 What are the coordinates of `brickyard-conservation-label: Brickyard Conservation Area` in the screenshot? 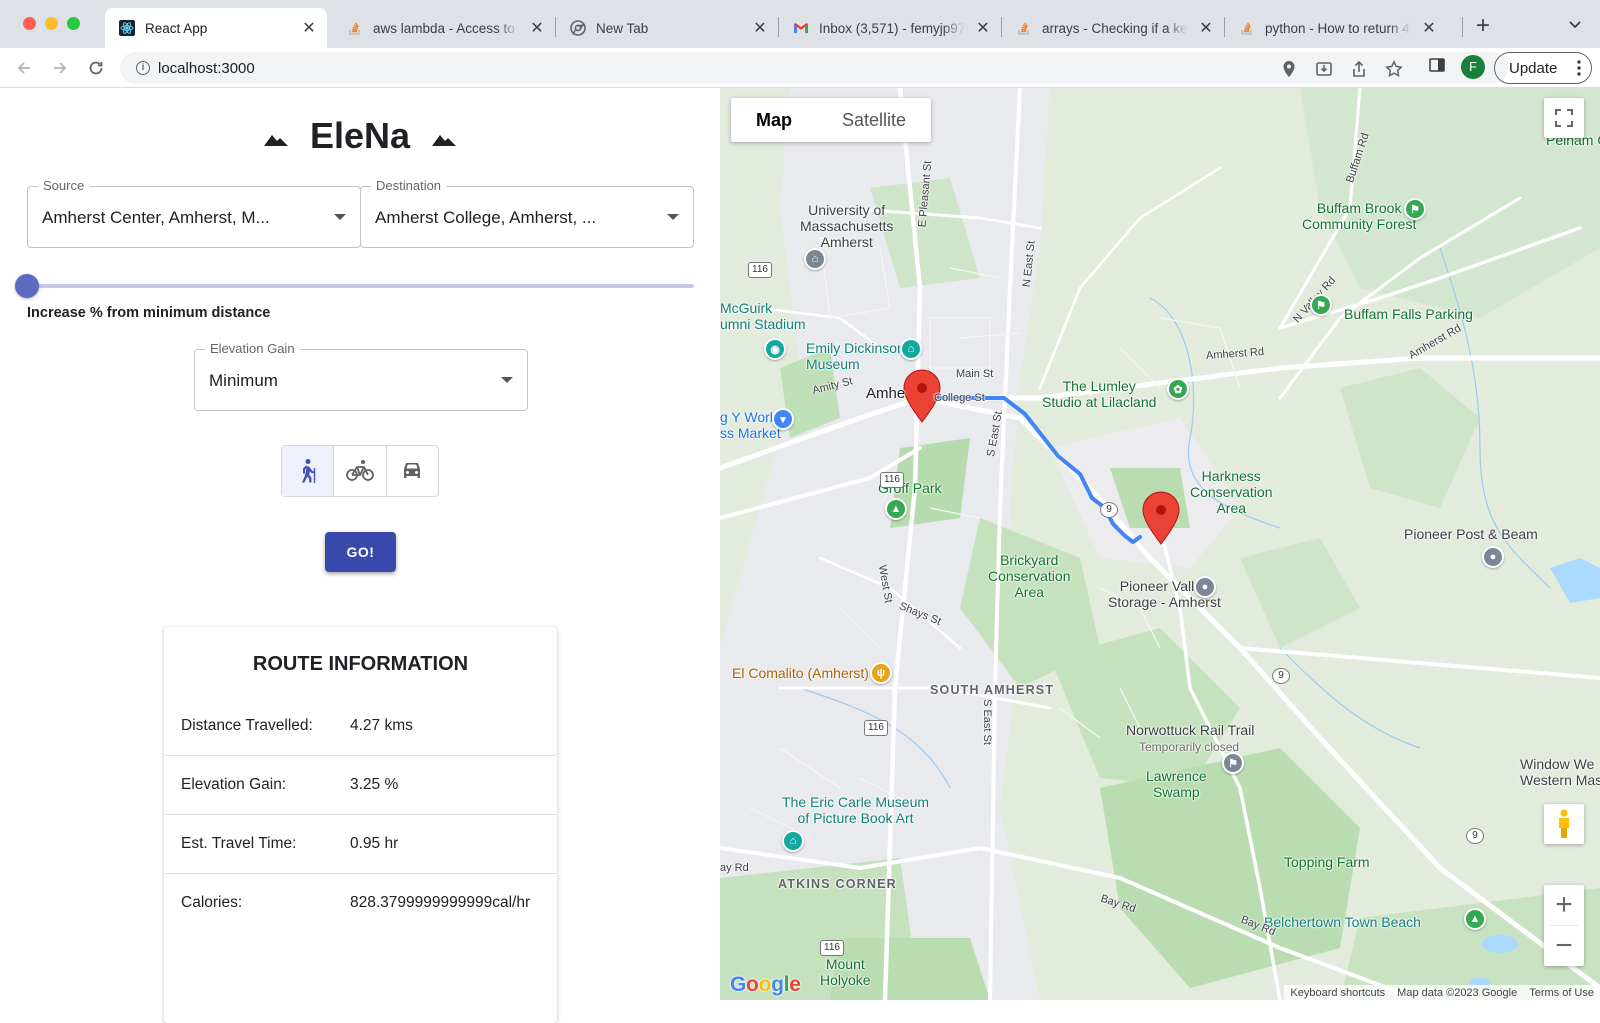 It's located at (1029, 576).